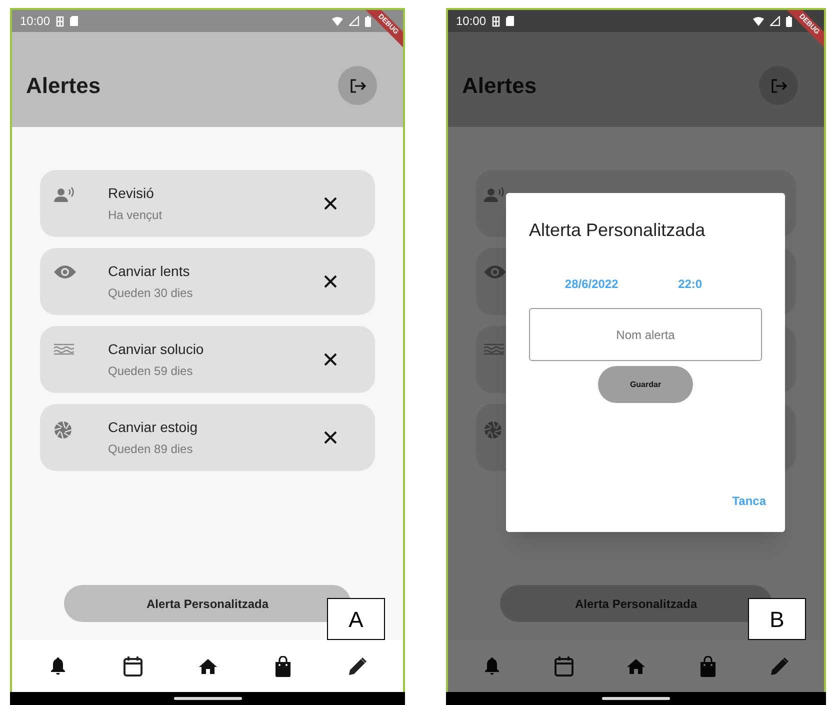  Describe the element at coordinates (617, 230) in the screenshot. I see `dialog-title: Alterta Personalitzada` at that location.